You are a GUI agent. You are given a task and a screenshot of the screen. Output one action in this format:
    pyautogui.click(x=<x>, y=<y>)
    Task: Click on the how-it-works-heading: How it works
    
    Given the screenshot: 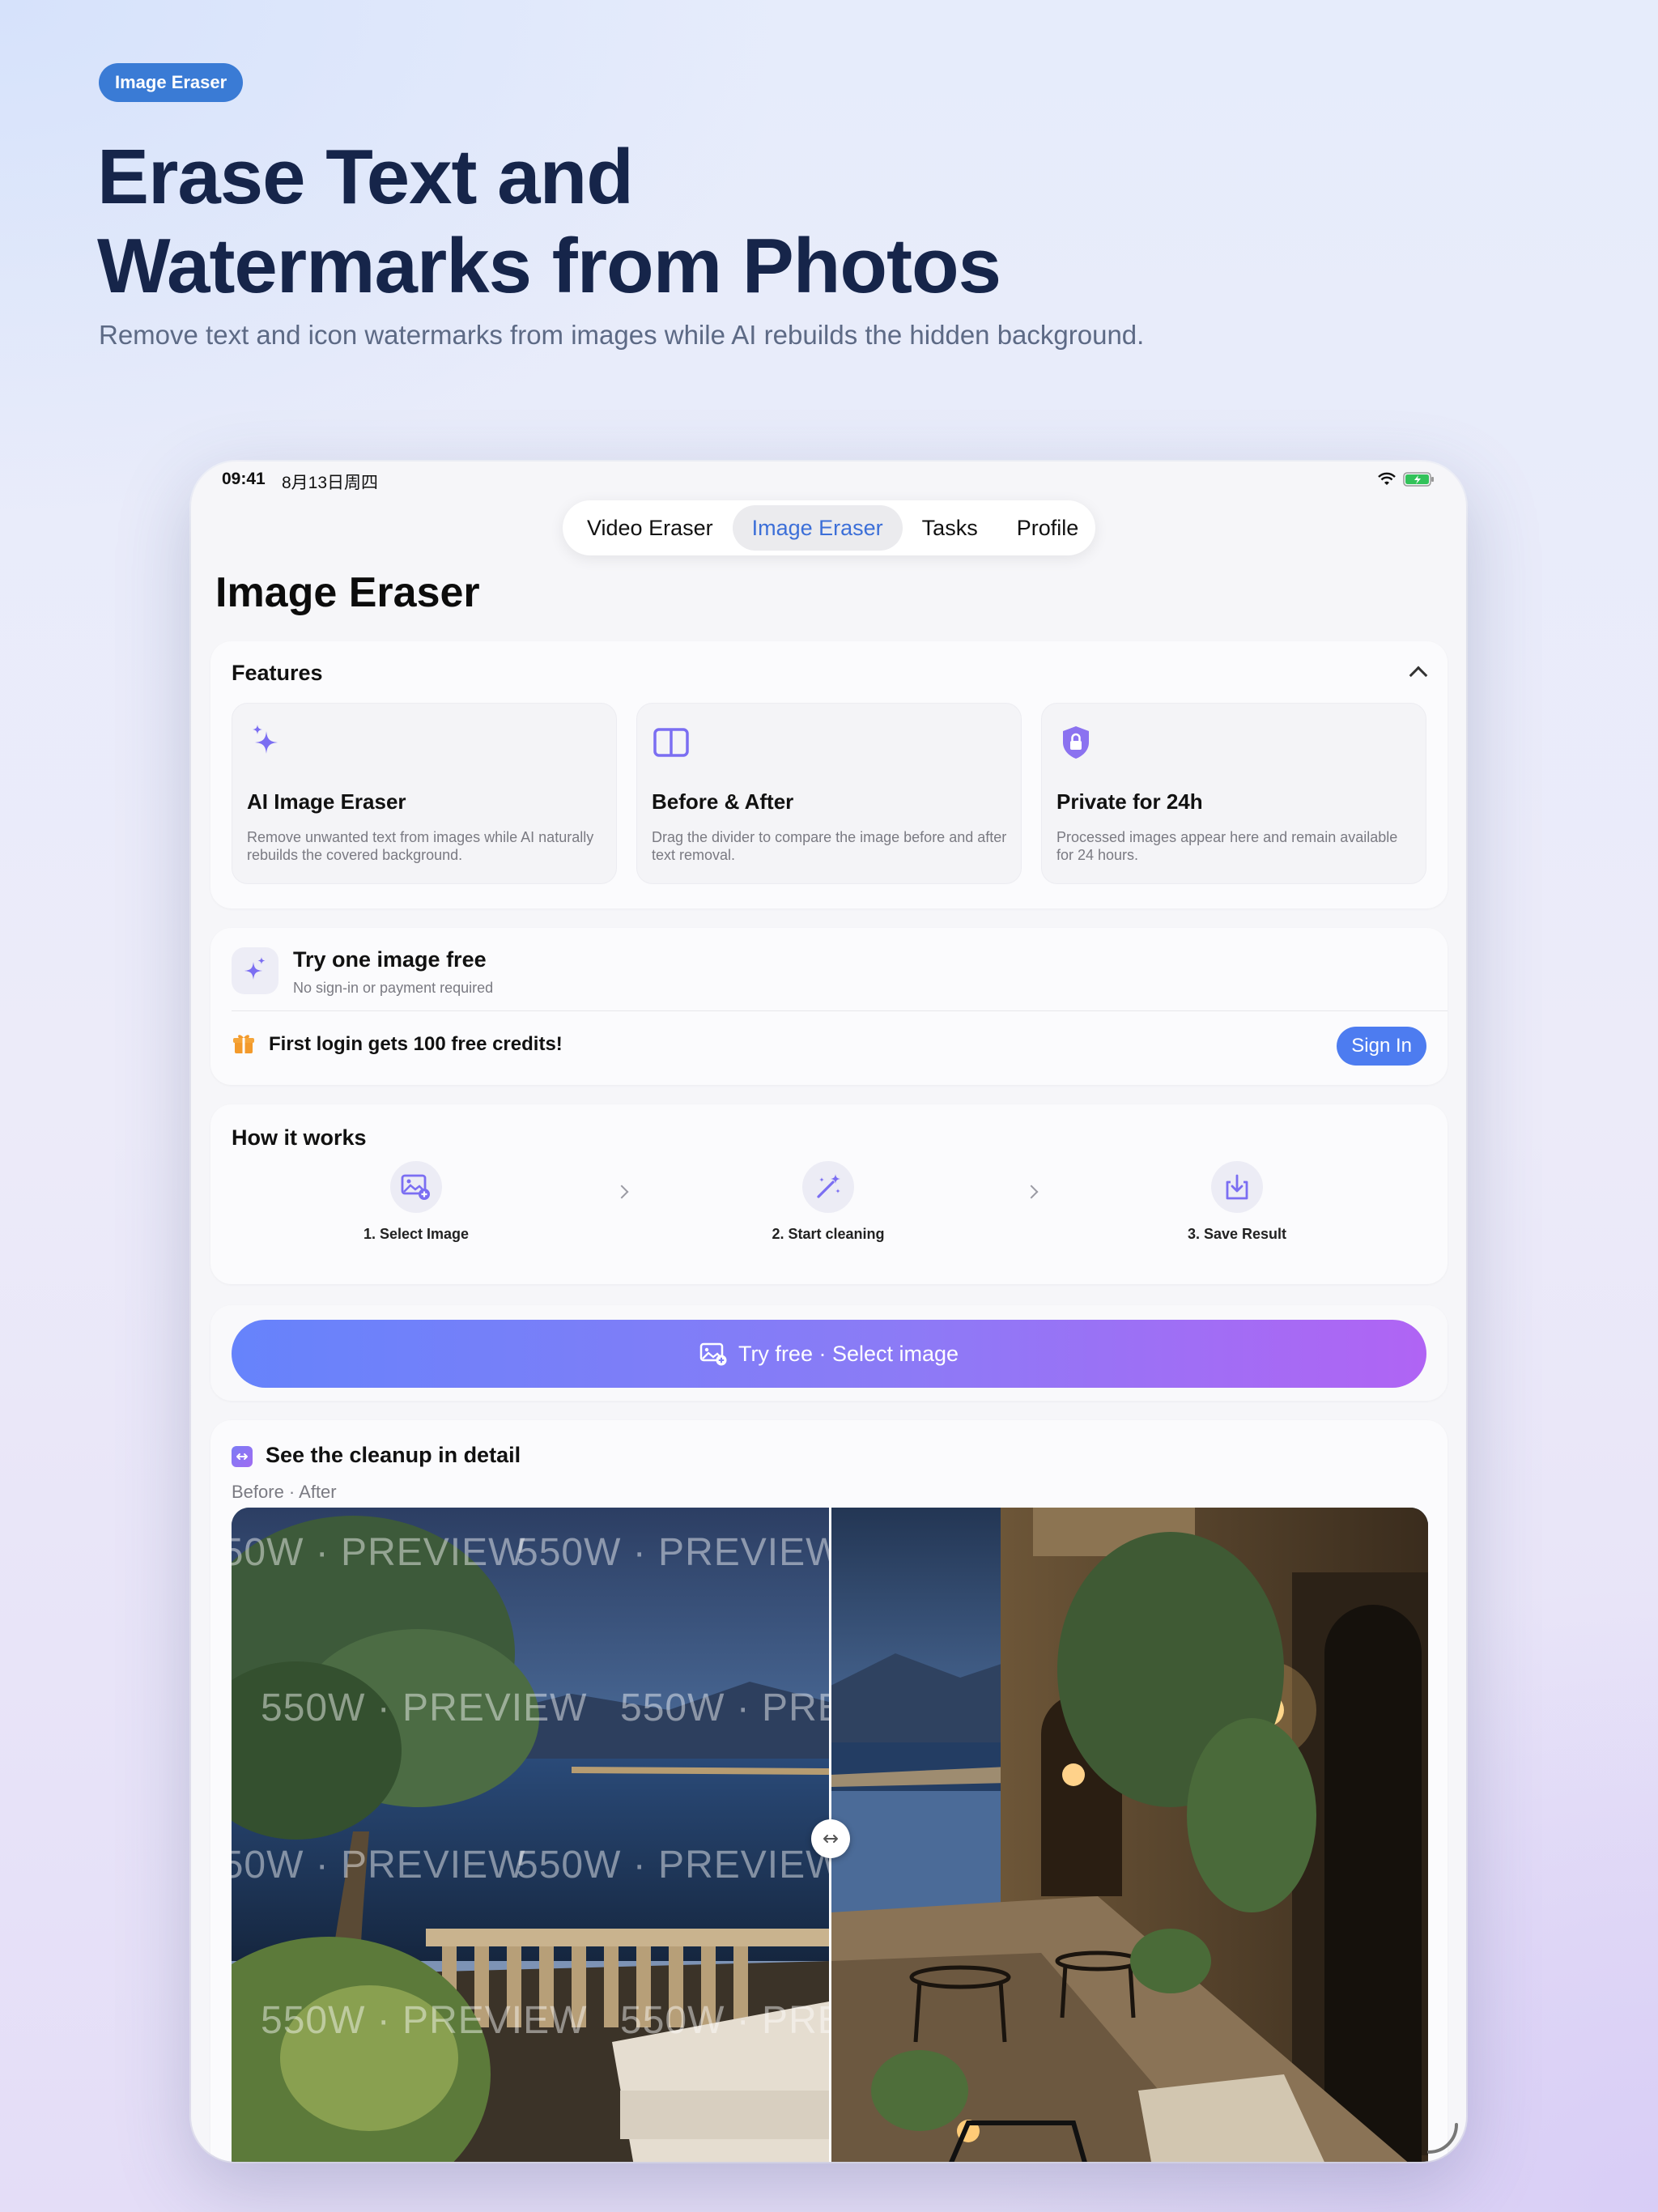 What is the action you would take?
    pyautogui.click(x=299, y=1137)
    